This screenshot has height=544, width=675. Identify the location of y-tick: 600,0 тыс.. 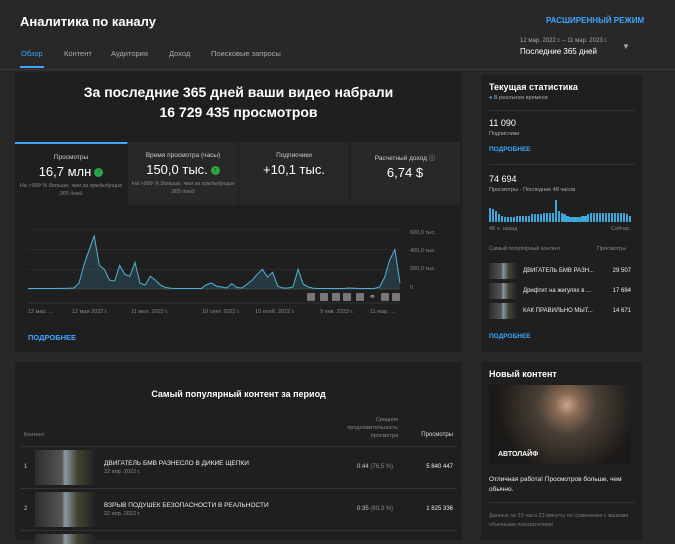
(423, 233).